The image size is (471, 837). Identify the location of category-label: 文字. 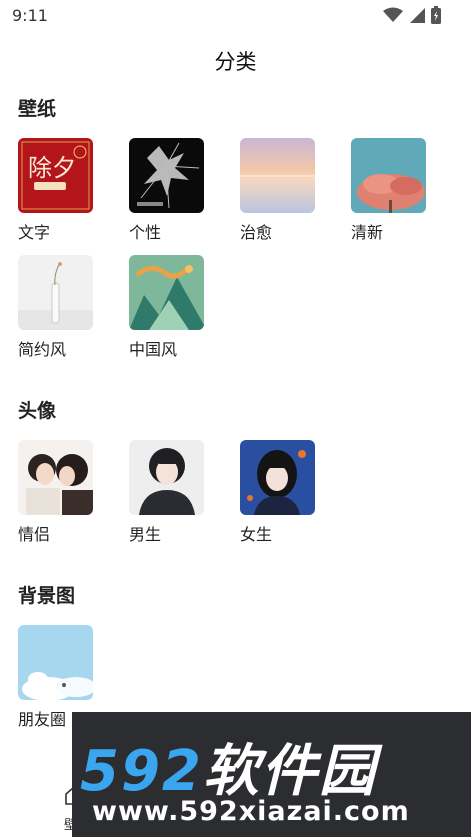
(34, 231).